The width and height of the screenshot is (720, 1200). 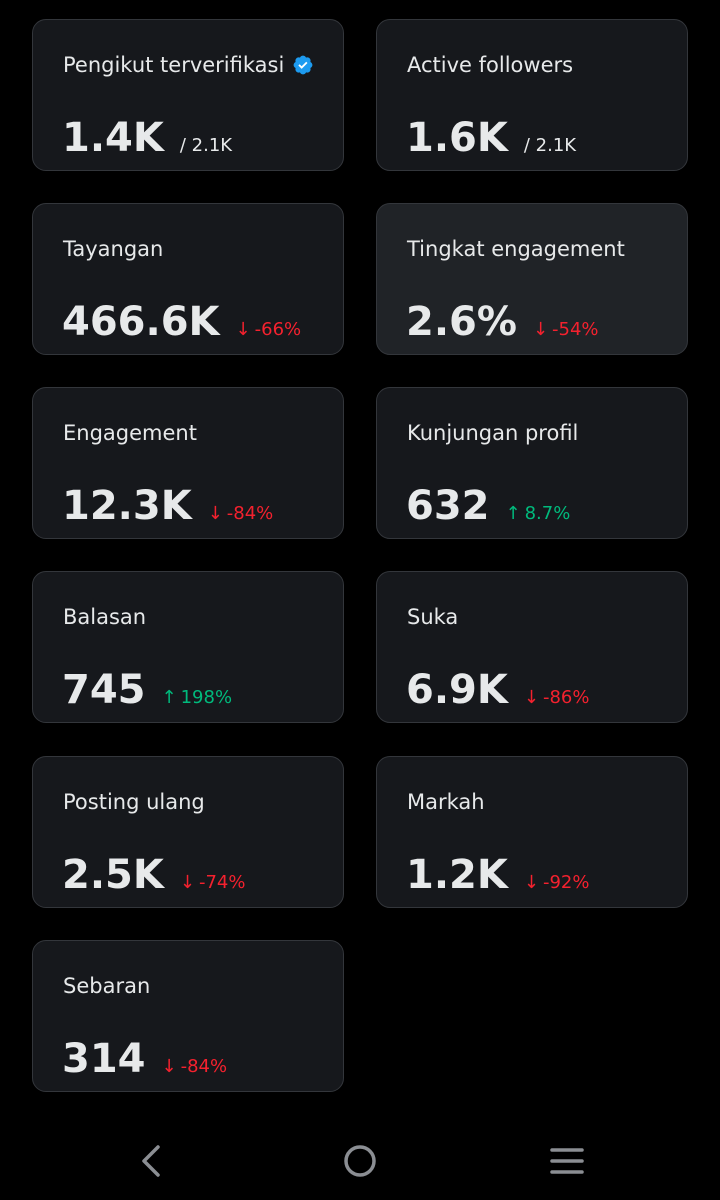 I want to click on card-title-text: Suka, so click(x=433, y=617).